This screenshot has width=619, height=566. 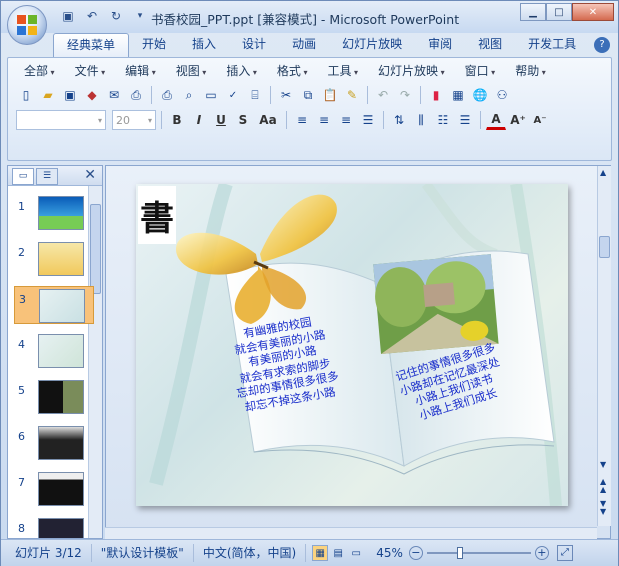 What do you see at coordinates (530, 71) in the screenshot?
I see `menu-help: 帮助` at bounding box center [530, 71].